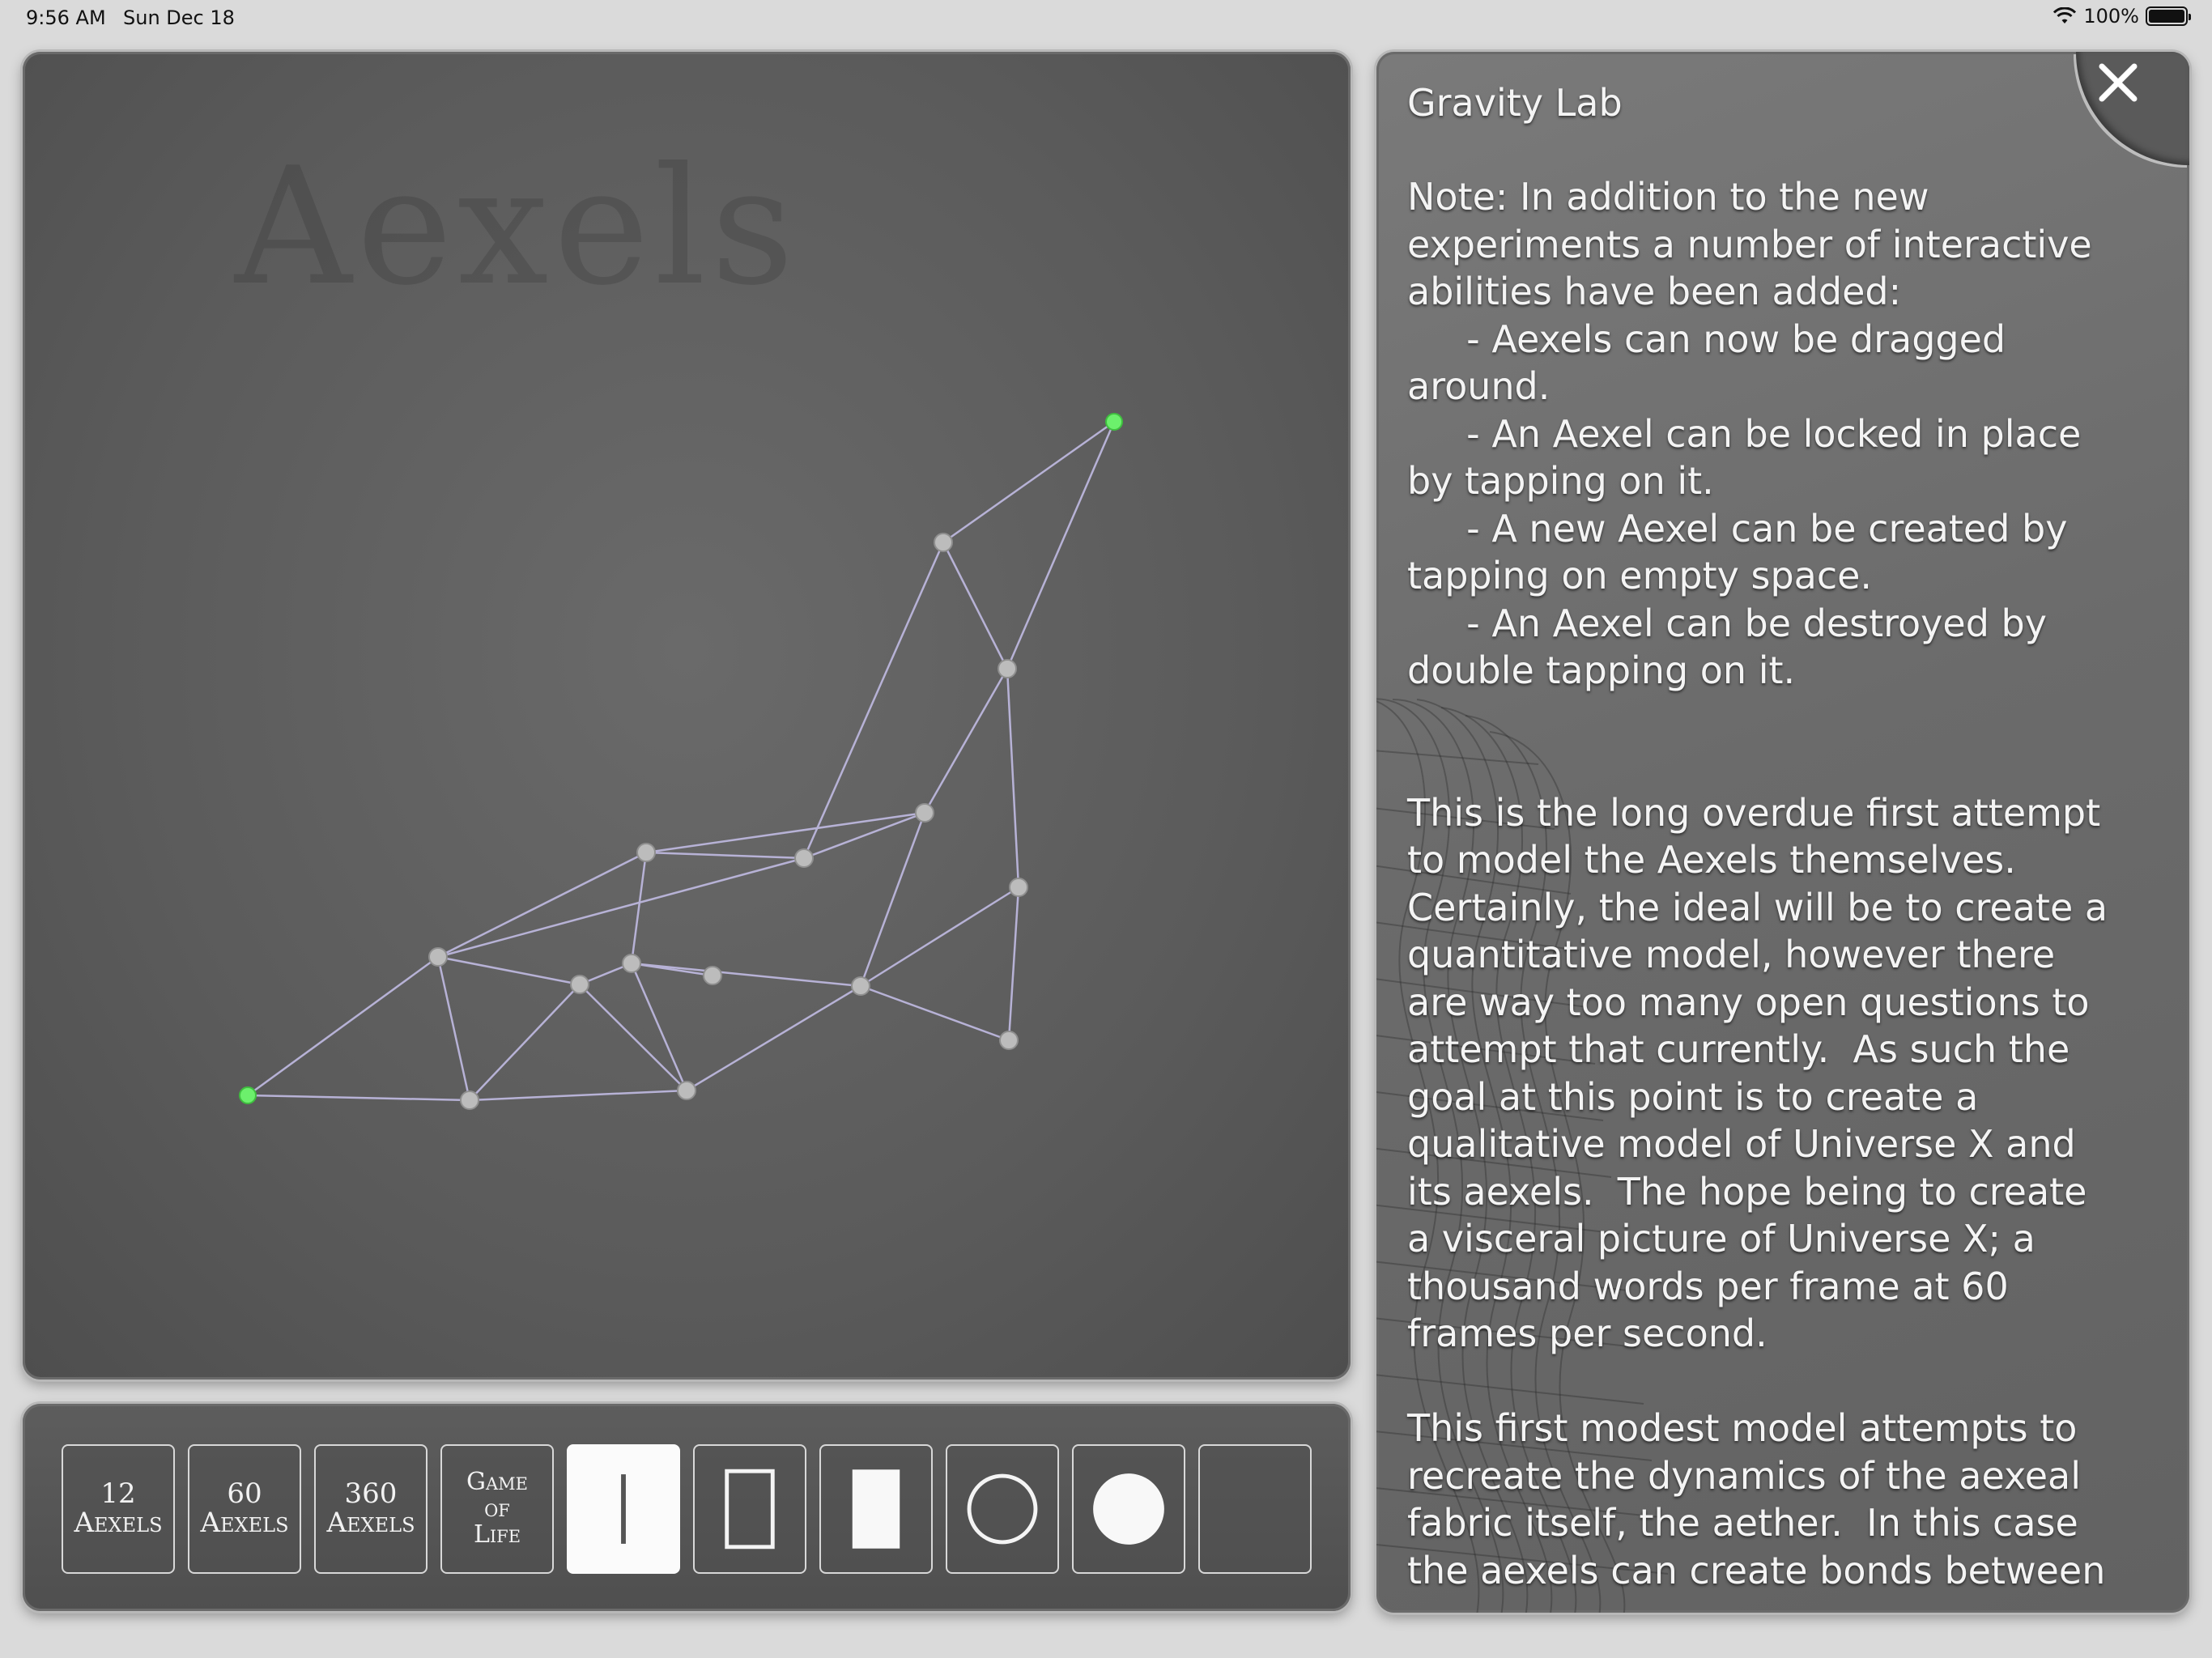  What do you see at coordinates (1515, 103) in the screenshot?
I see `info-title: Gravity Lab` at bounding box center [1515, 103].